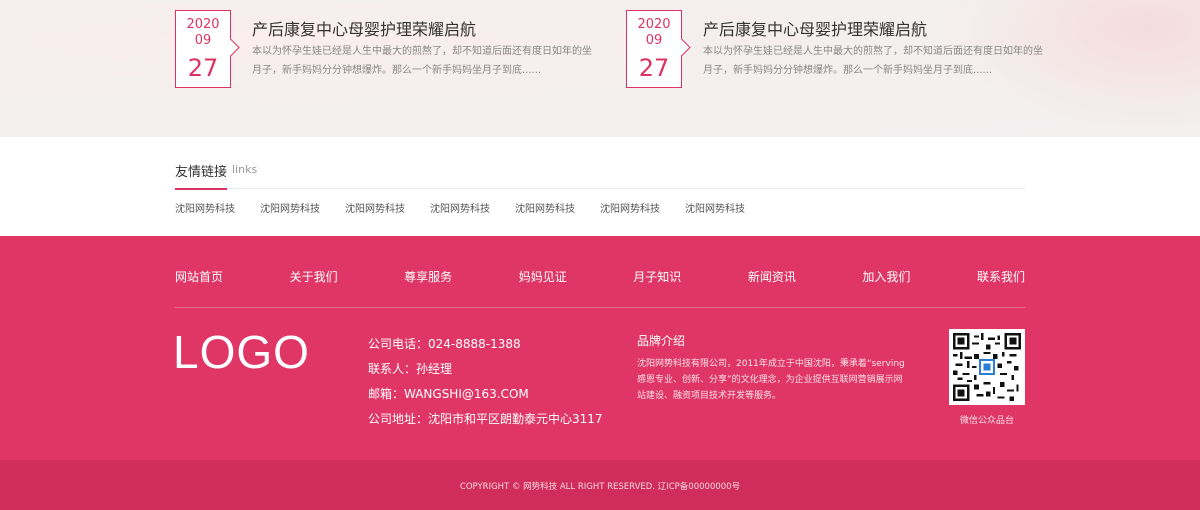 This screenshot has height=510, width=1200. I want to click on footer-nav-contact: 联系我们, so click(1001, 276).